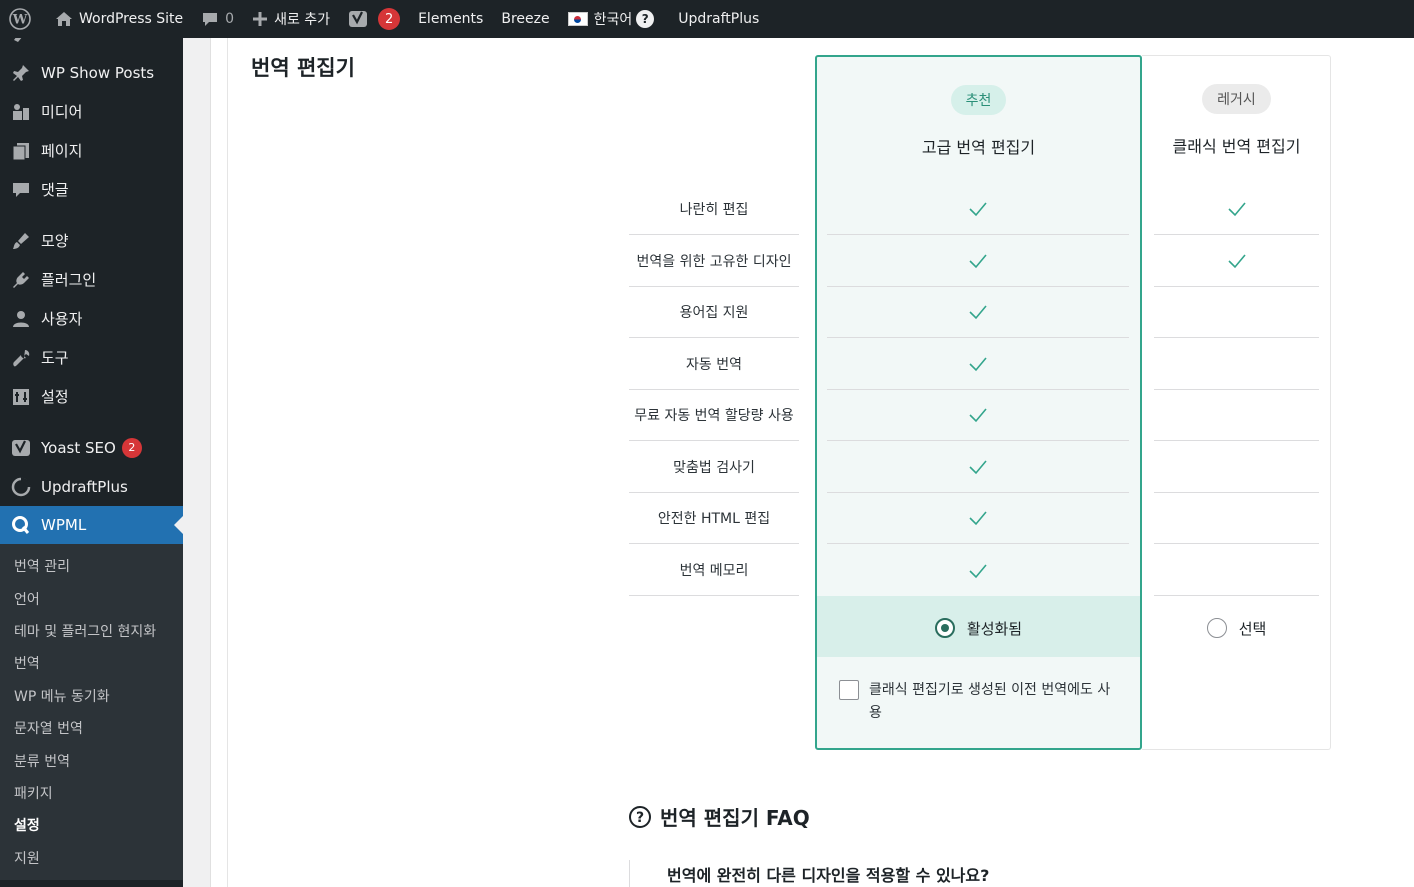 Image resolution: width=1414 pixels, height=887 pixels. What do you see at coordinates (990, 701) in the screenshot?
I see `use-for-old-translations-label: 클래식 편집기로 생성된 이전 번역에도 사용` at bounding box center [990, 701].